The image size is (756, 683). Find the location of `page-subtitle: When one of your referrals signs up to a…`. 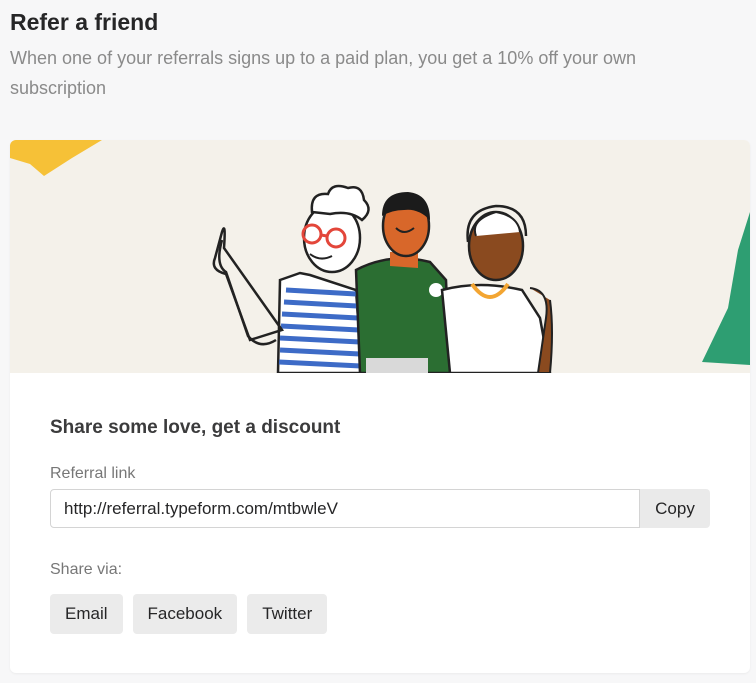

page-subtitle: When one of your referrals signs up to a… is located at coordinates (323, 73).